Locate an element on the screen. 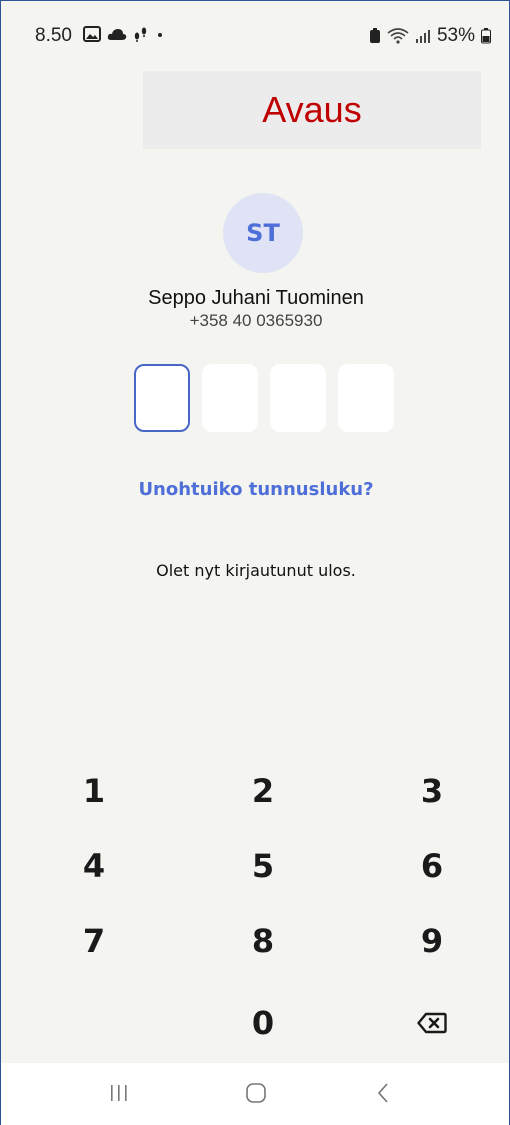 The width and height of the screenshot is (510, 1125). avatar-initials: ST is located at coordinates (263, 233).